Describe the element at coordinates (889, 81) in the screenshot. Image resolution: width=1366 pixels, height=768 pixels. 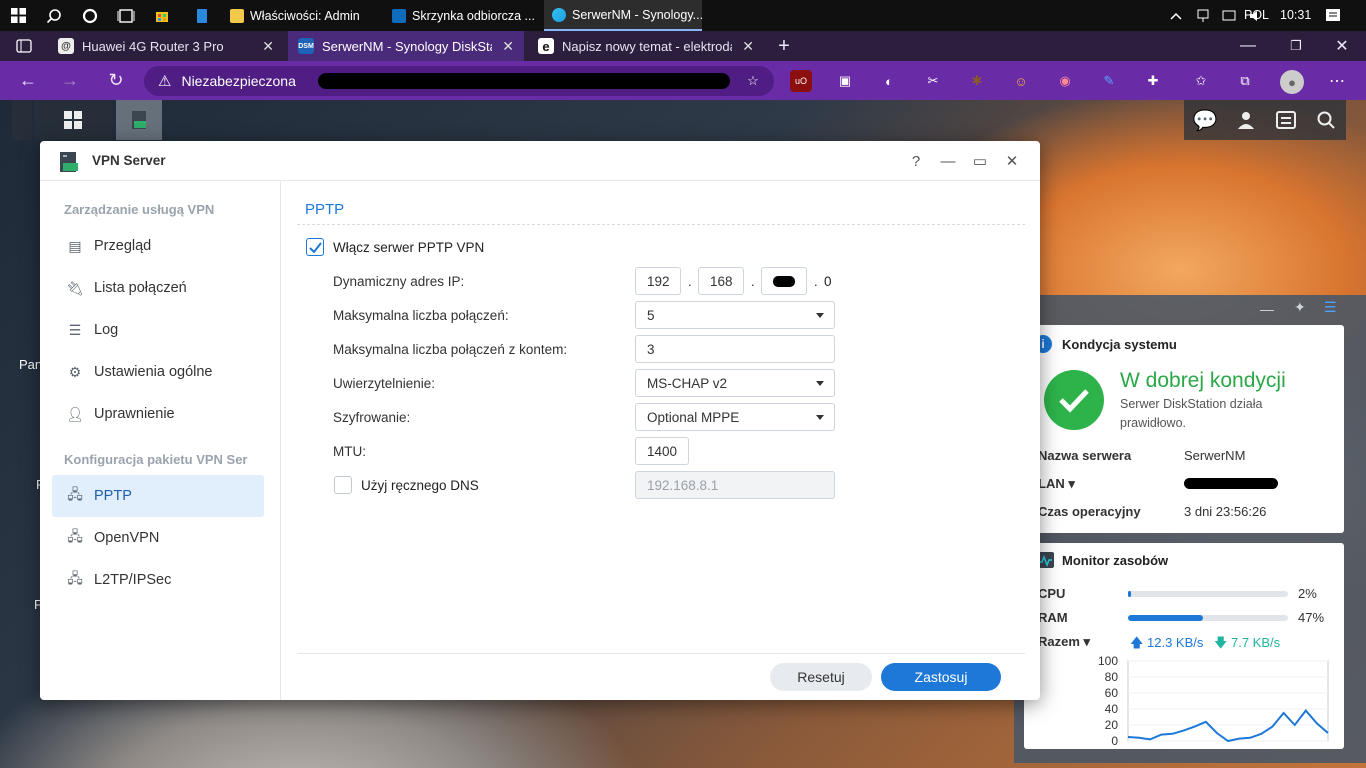
I see `extension-icon: ◐` at that location.